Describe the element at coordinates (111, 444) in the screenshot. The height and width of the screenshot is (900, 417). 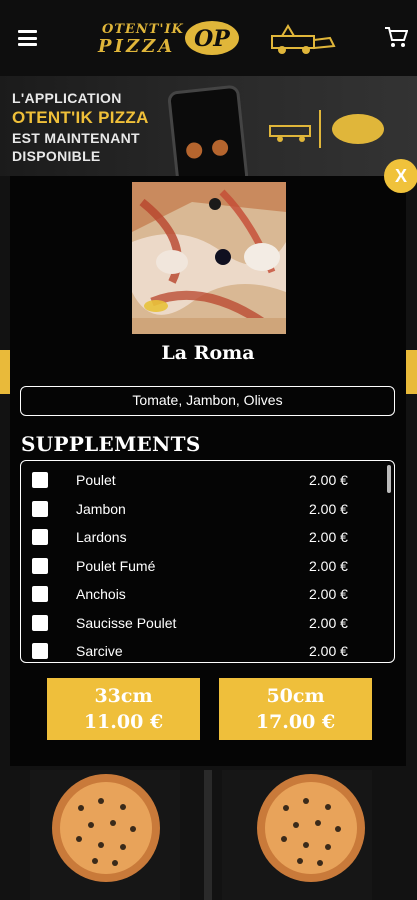
I see `supplements-heading: SUPPLEMENTS` at that location.